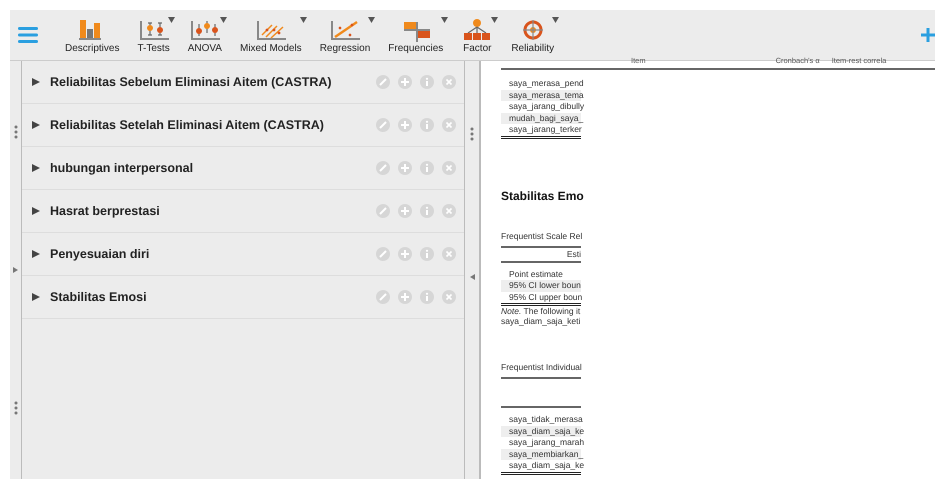 This screenshot has height=489, width=935. Describe the element at coordinates (28, 35) in the screenshot. I see `menu-icon` at that location.